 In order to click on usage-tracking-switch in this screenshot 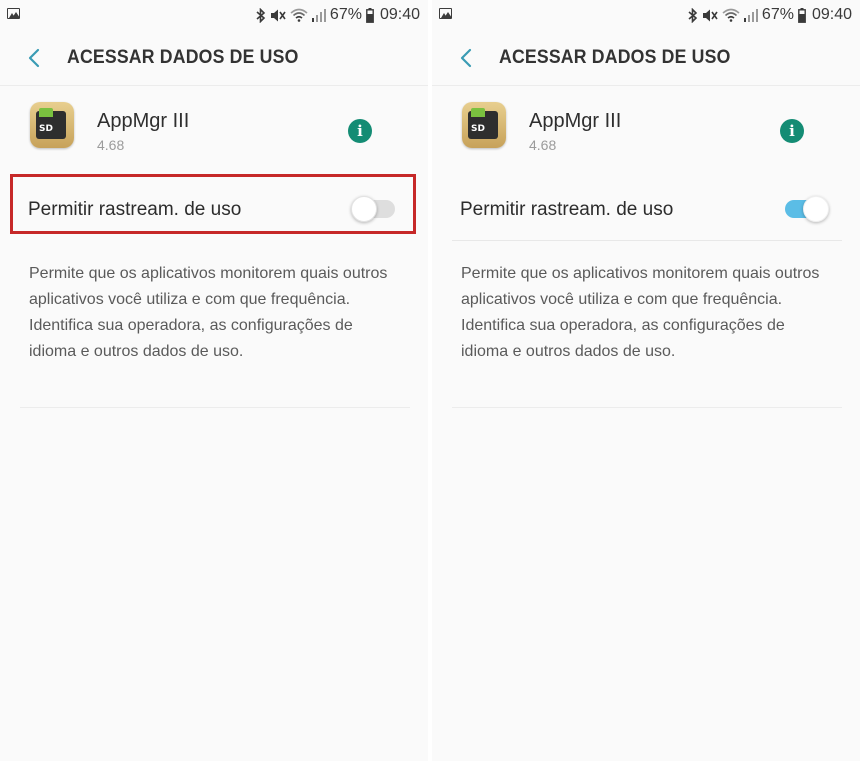, I will do `click(806, 209)`.